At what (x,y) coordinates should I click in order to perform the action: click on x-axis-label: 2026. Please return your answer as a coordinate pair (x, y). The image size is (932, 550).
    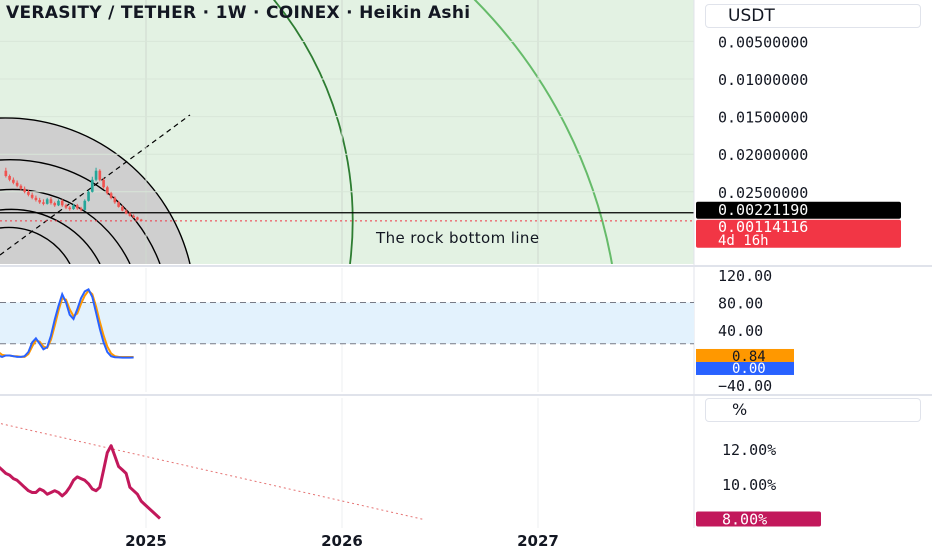
    Looking at the image, I should click on (342, 541).